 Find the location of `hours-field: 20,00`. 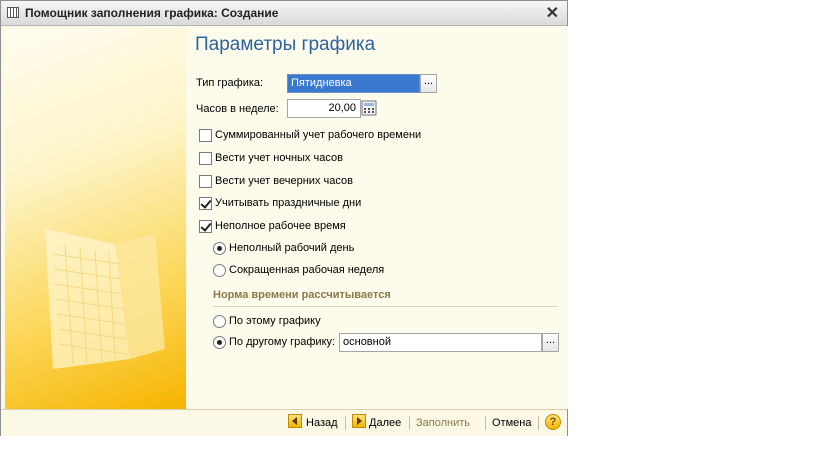

hours-field: 20,00 is located at coordinates (324, 108).